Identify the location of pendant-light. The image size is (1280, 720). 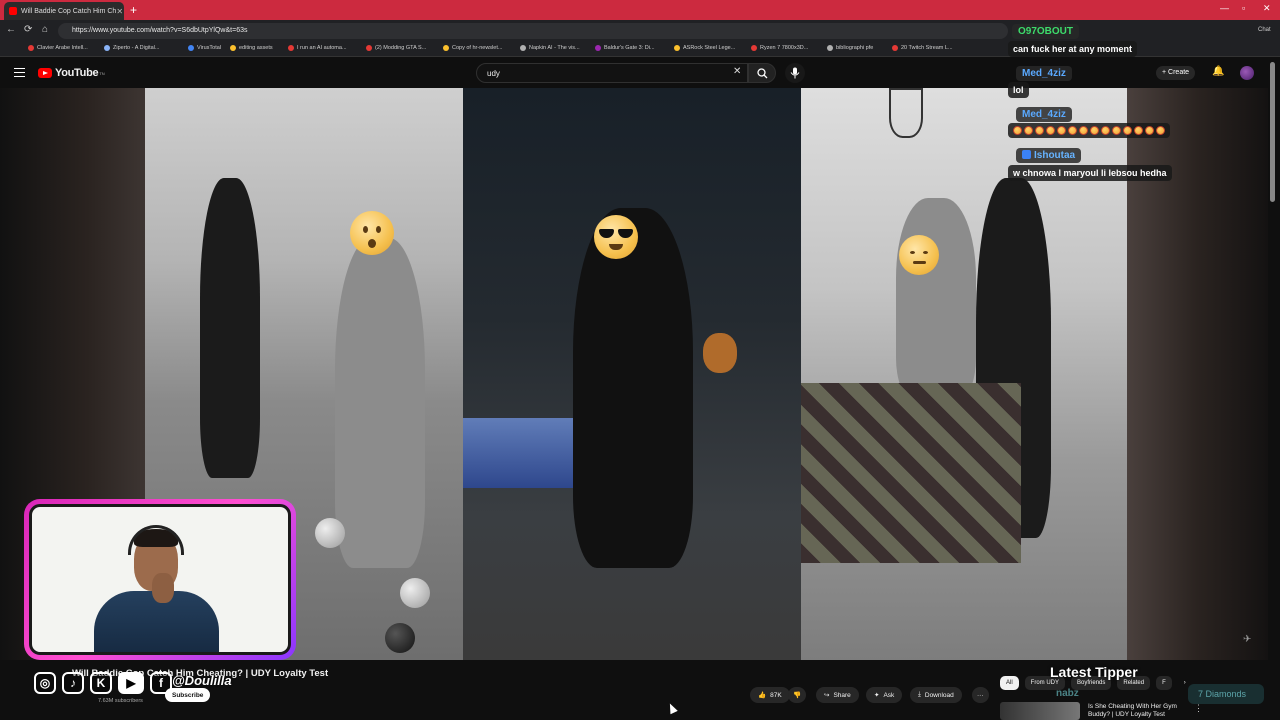
(906, 113).